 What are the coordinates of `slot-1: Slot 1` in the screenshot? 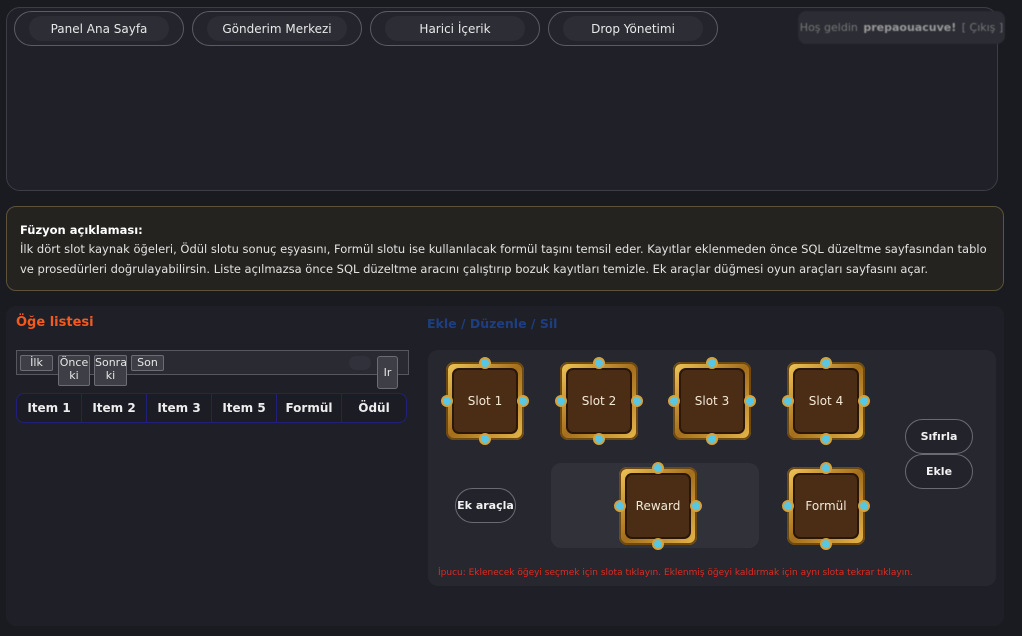 It's located at (485, 401).